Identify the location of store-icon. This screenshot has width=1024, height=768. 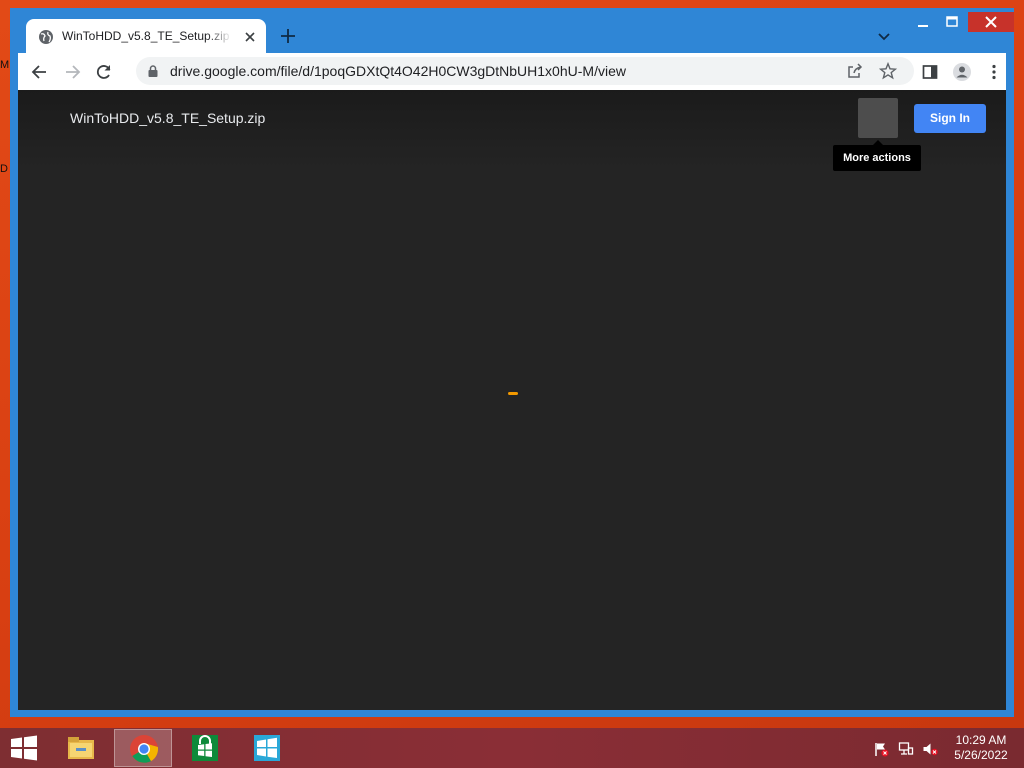
(205, 748).